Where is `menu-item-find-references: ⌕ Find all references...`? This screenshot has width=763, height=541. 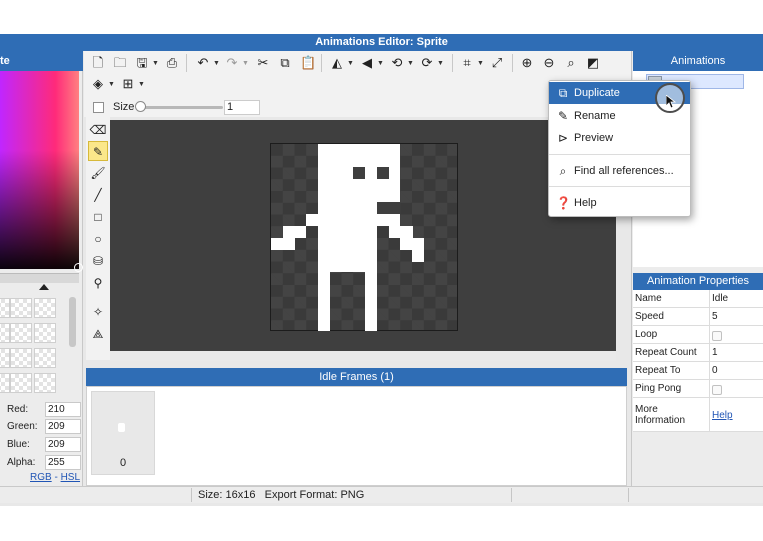 menu-item-find-references: ⌕ Find all references... is located at coordinates (619, 171).